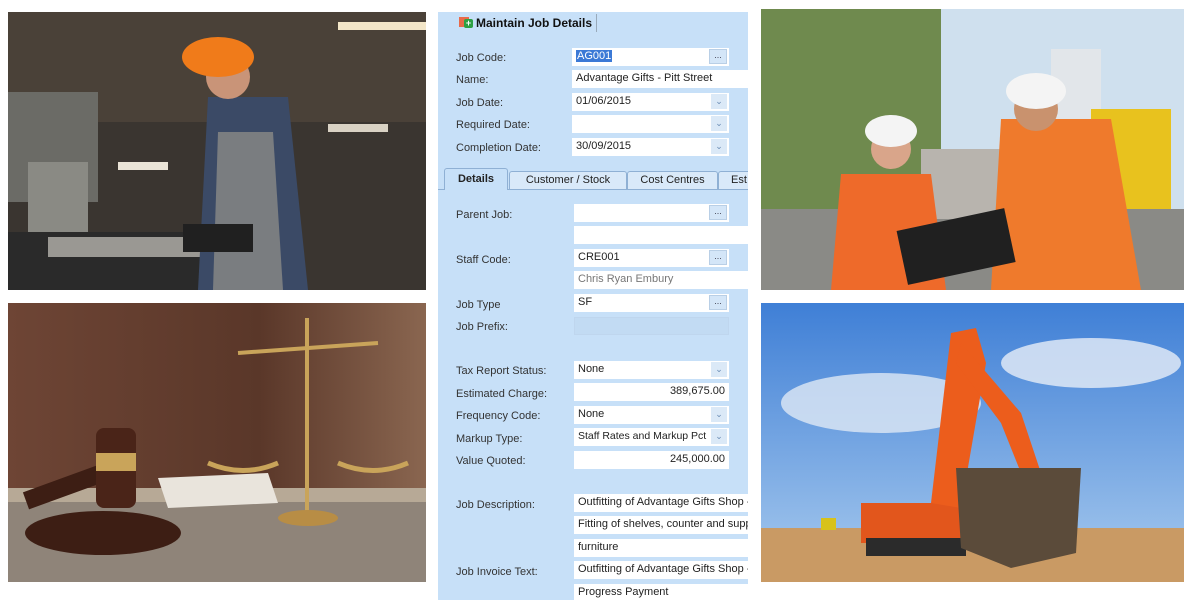 The height and width of the screenshot is (600, 1200). Describe the element at coordinates (733, 180) in the screenshot. I see `tab-estimates: Est` at that location.